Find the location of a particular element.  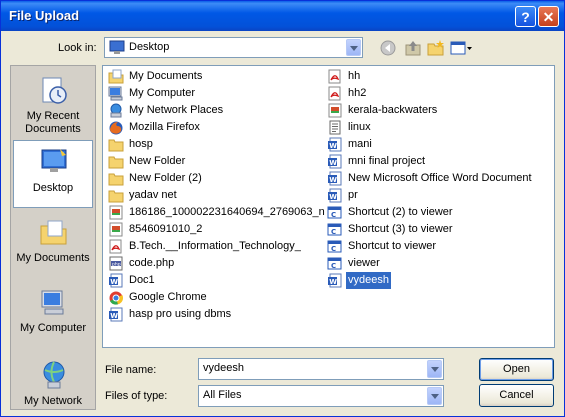

file-name: hasp pro using dbms is located at coordinates (180, 314).